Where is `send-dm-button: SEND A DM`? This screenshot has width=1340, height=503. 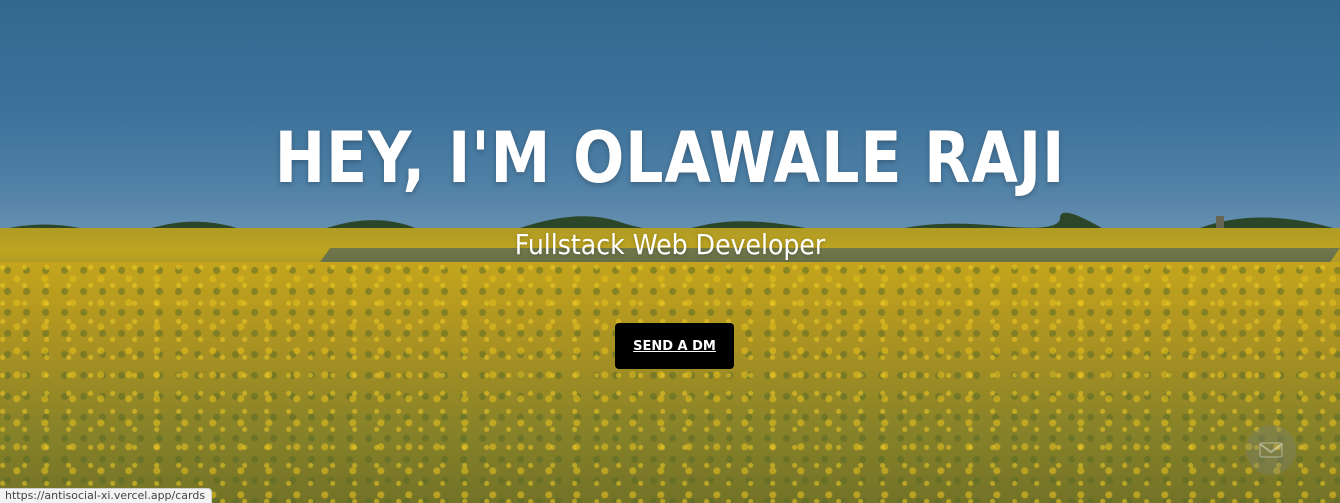
send-dm-button: SEND A DM is located at coordinates (674, 346).